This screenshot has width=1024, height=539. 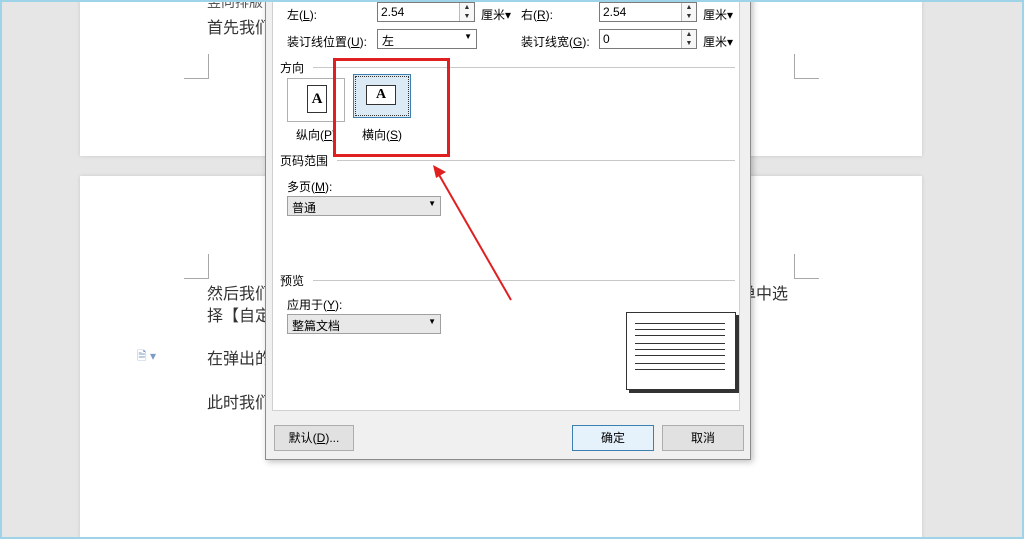 I want to click on annotation-arrow-icon, so click(x=472, y=233).